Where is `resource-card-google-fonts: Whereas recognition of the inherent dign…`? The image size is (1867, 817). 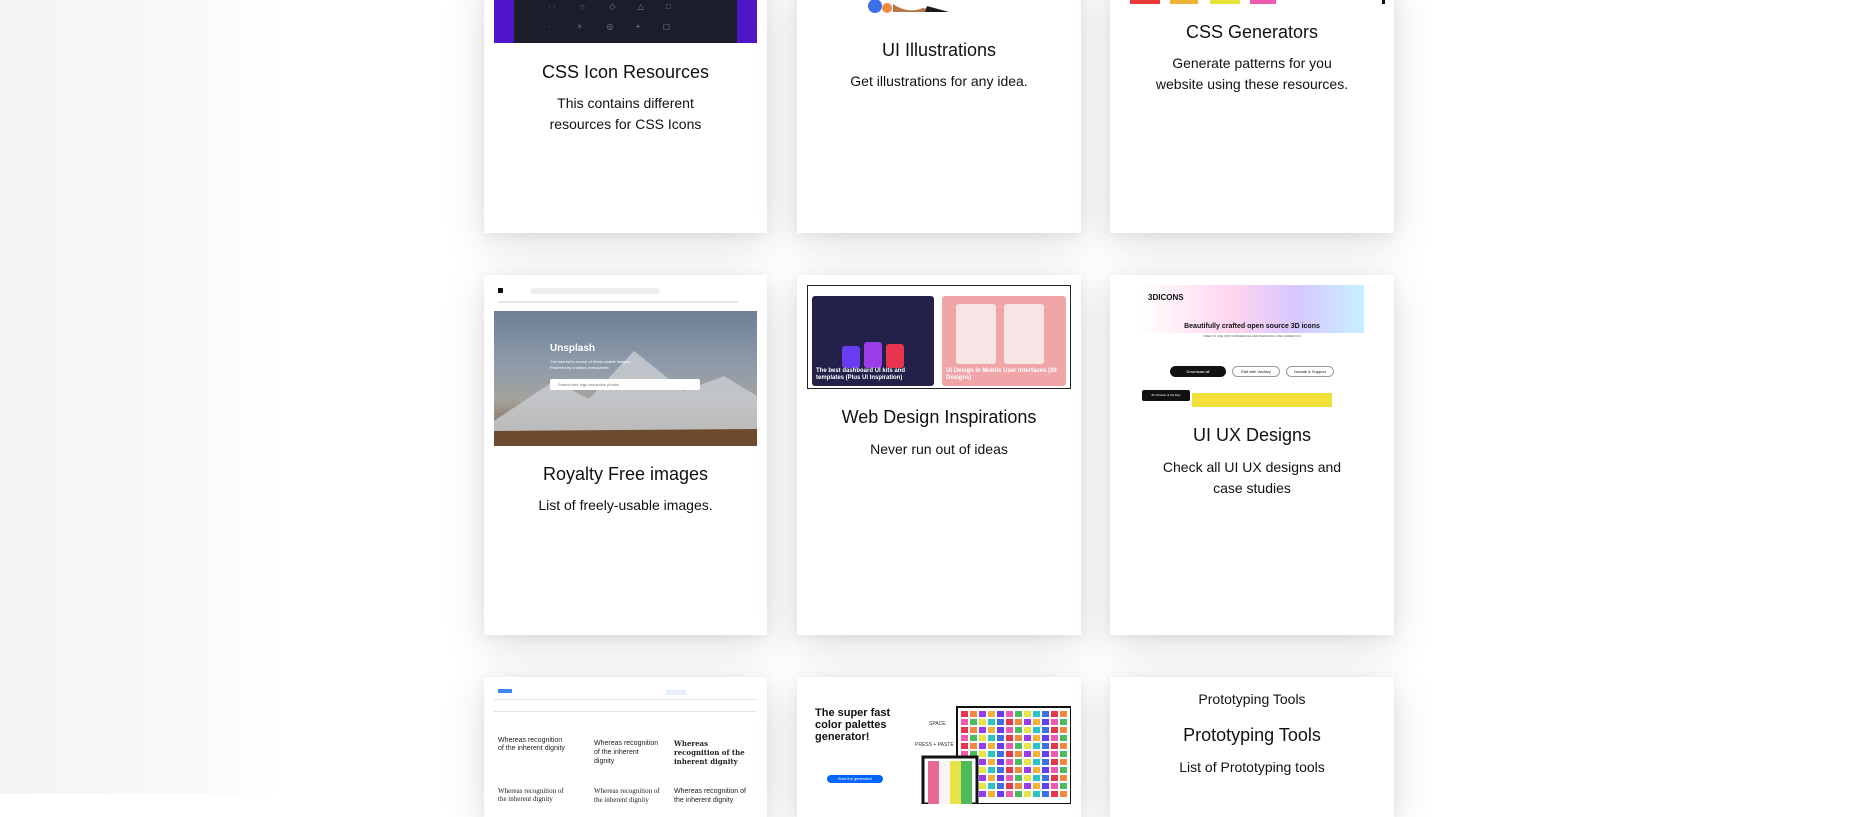
resource-card-google-fonts: Whereas recognition of the inherent dign… is located at coordinates (625, 747).